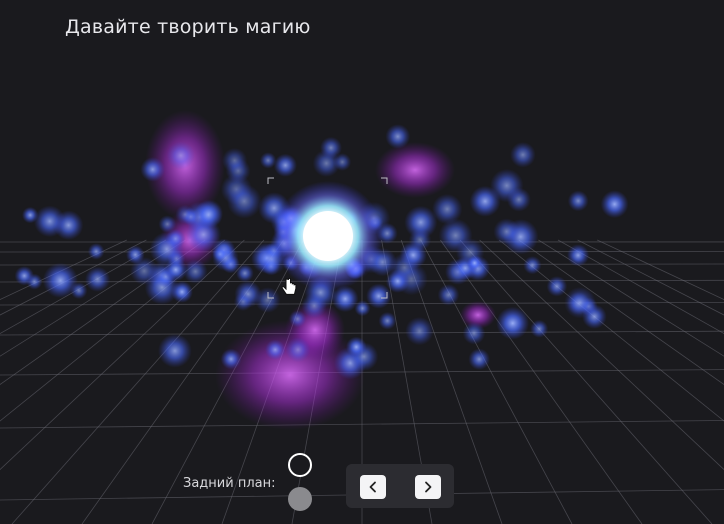 Image resolution: width=724 pixels, height=524 pixels. What do you see at coordinates (400, 486) in the screenshot?
I see `navigation-panel` at bounding box center [400, 486].